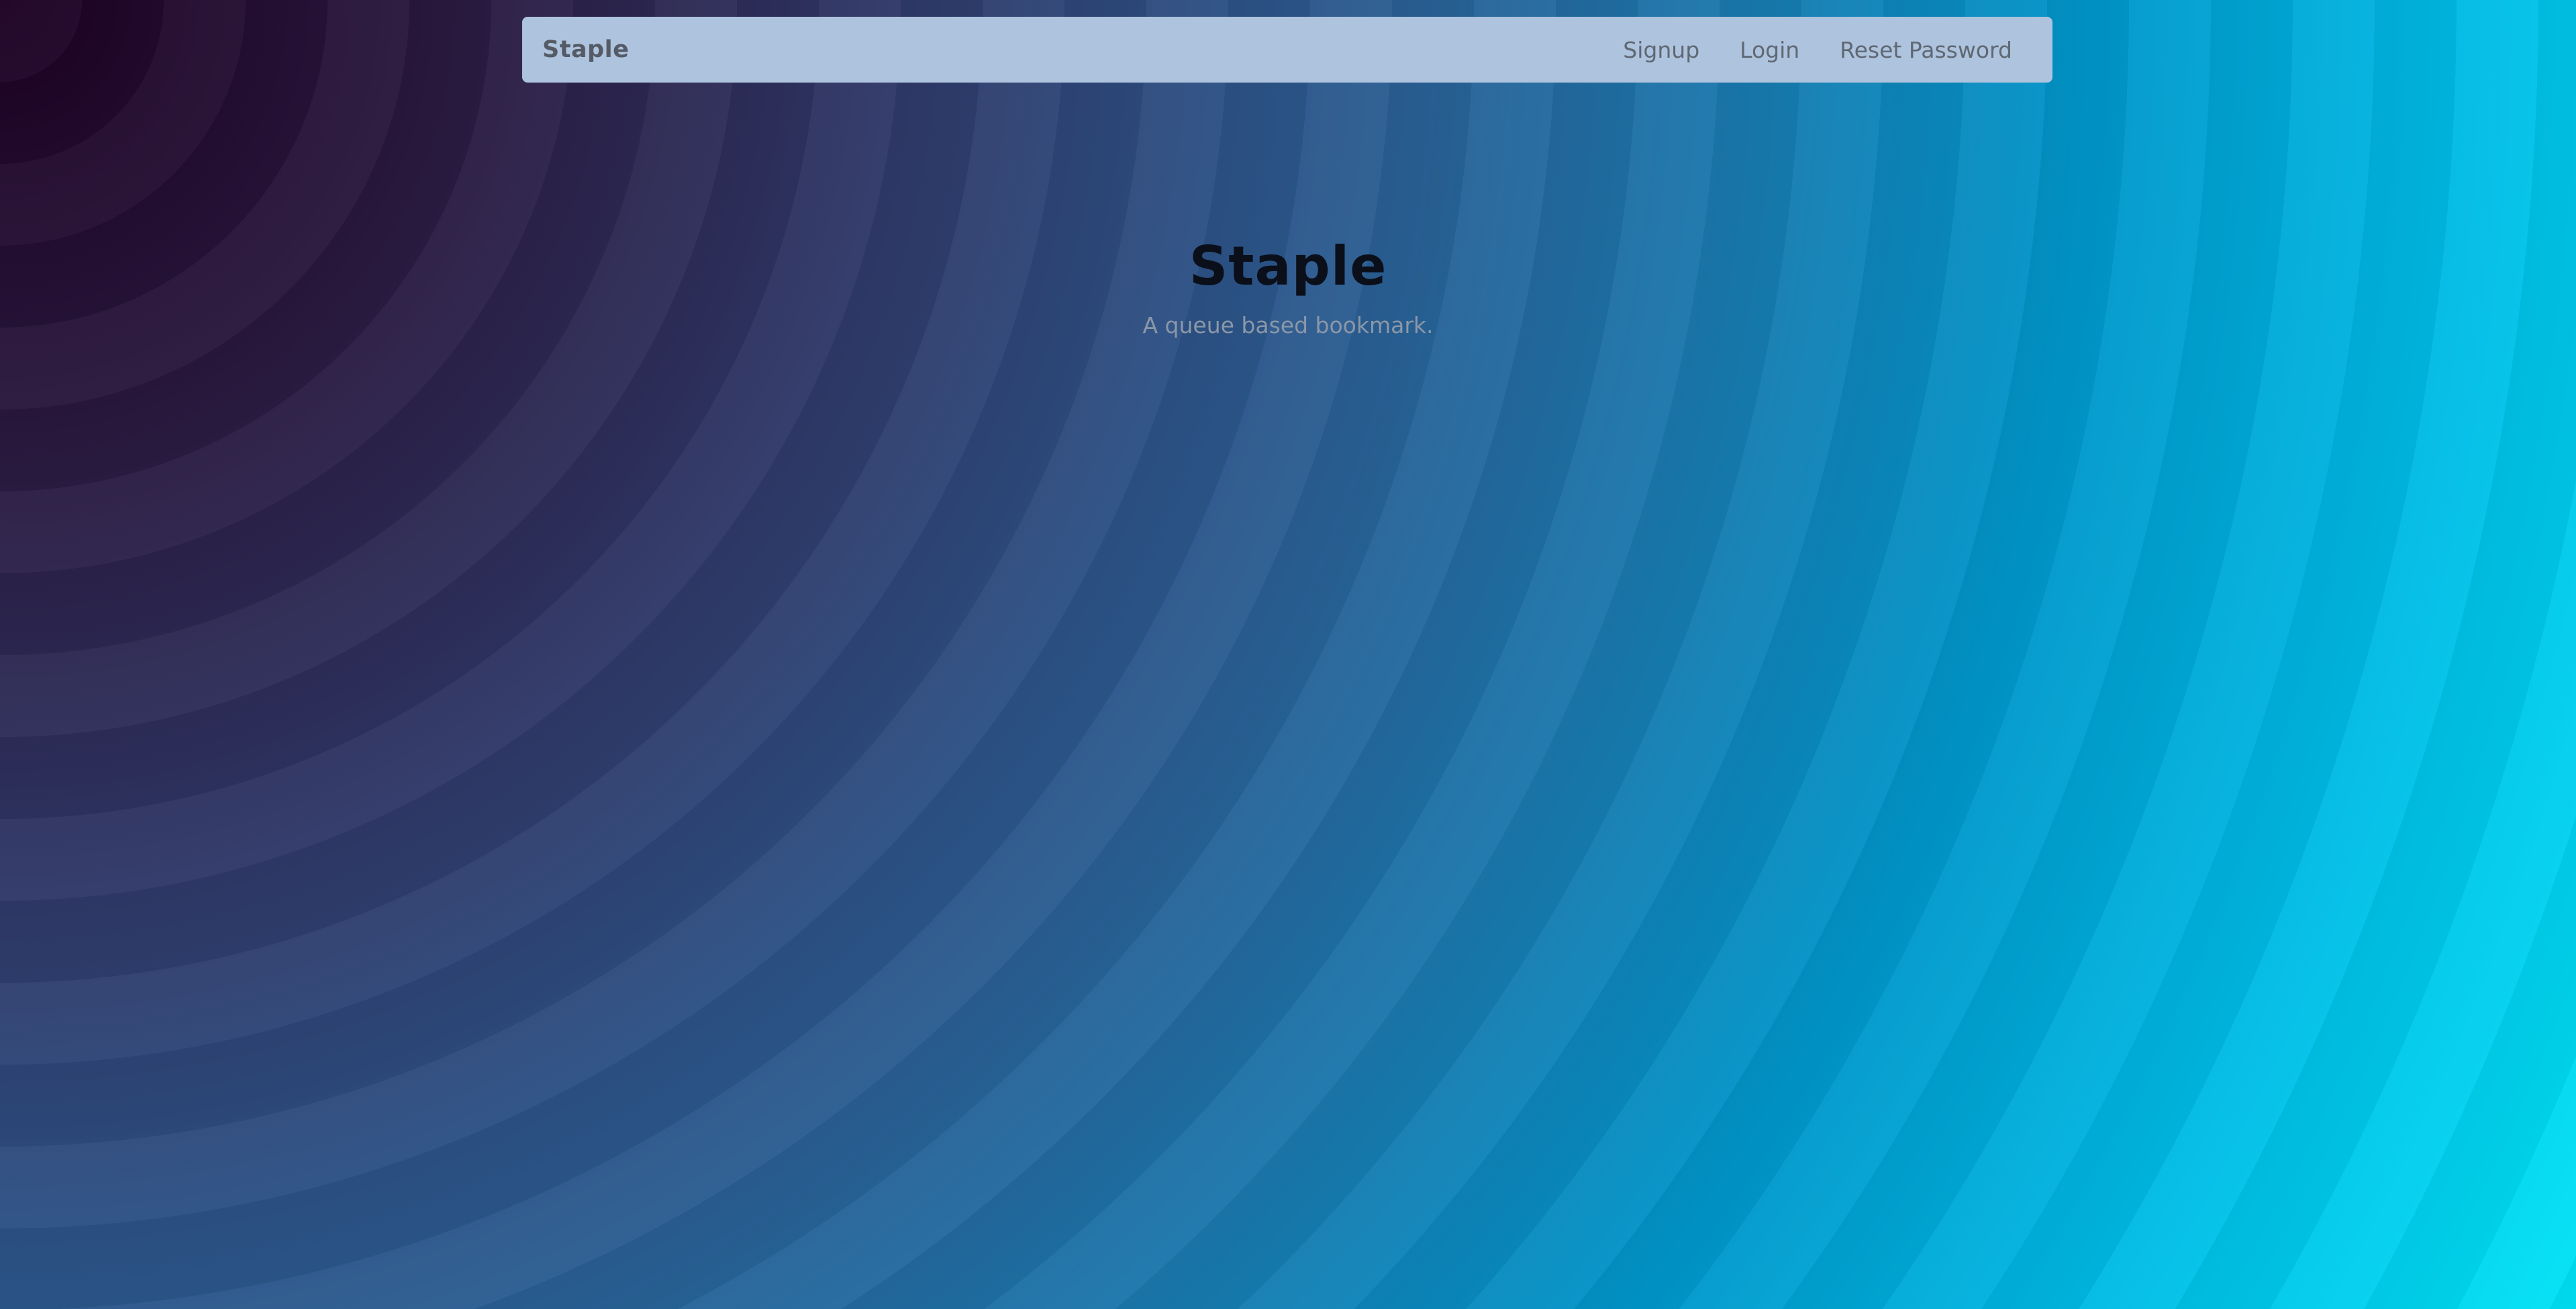 Image resolution: width=2576 pixels, height=1309 pixels. I want to click on hero-section: Staple A queue based bookmark., so click(1288, 286).